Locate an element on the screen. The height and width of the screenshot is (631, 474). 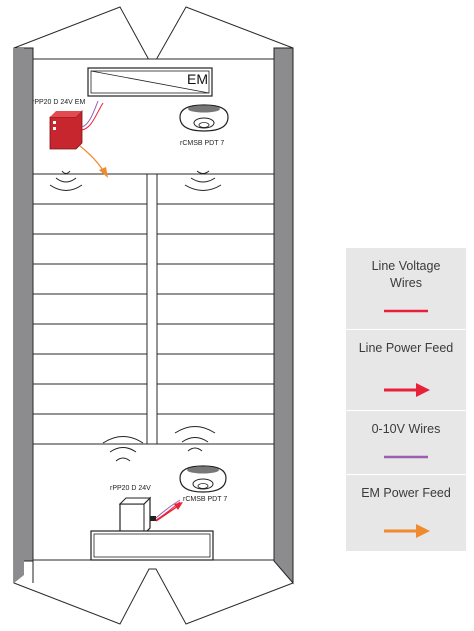
top-sensor-label: rCMSB PDT 7 is located at coordinates (202, 143).